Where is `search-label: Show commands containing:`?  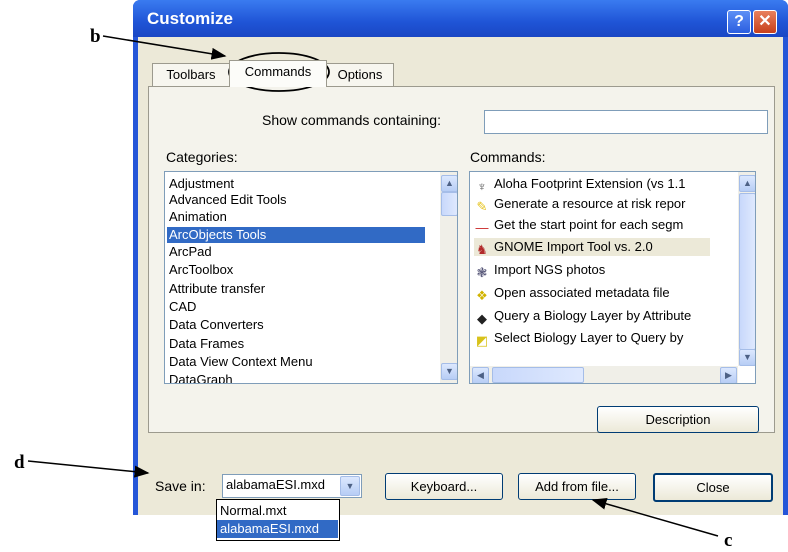
search-label: Show commands containing: is located at coordinates (351, 120).